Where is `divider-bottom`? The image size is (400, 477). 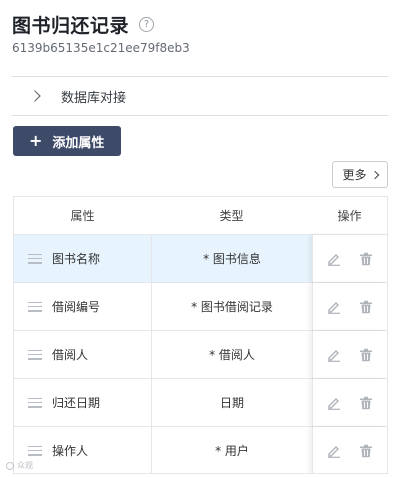 divider-bottom is located at coordinates (200, 115).